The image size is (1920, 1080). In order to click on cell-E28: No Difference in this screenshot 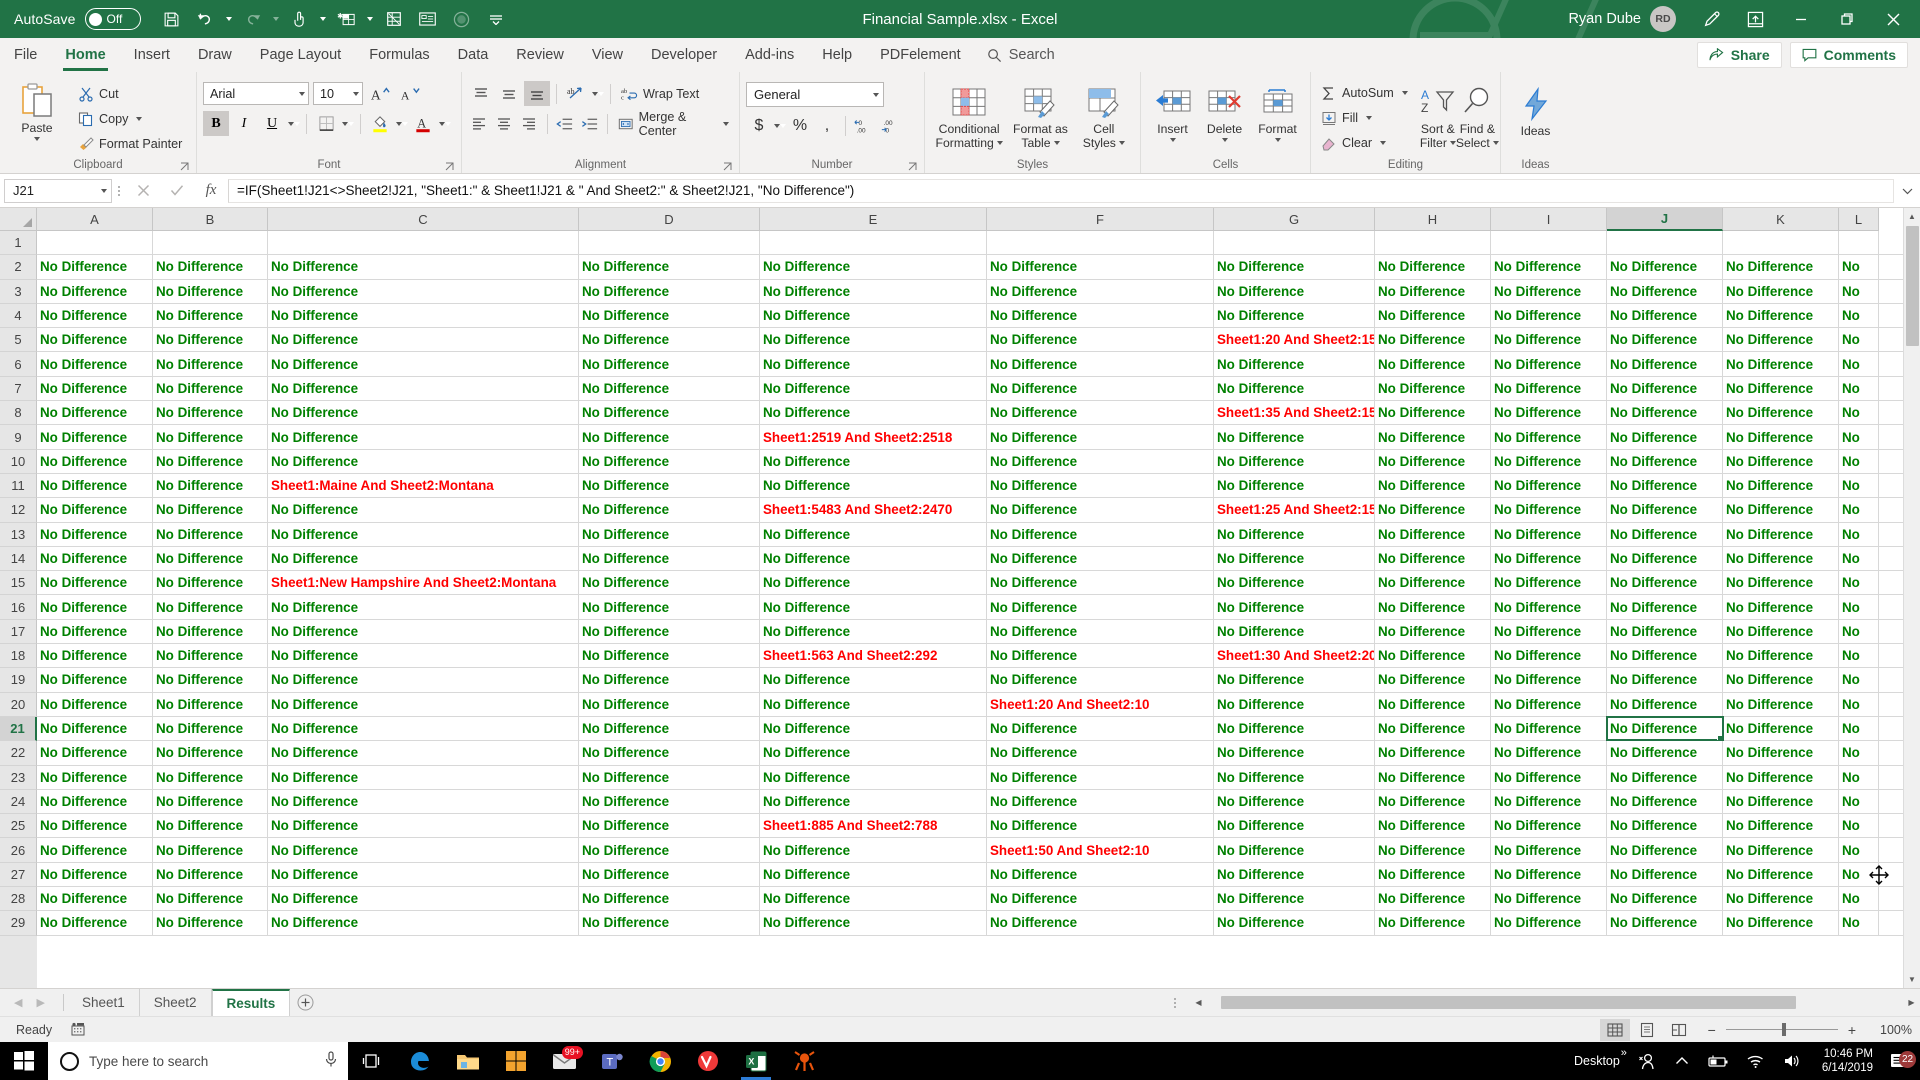, I will do `click(873, 899)`.